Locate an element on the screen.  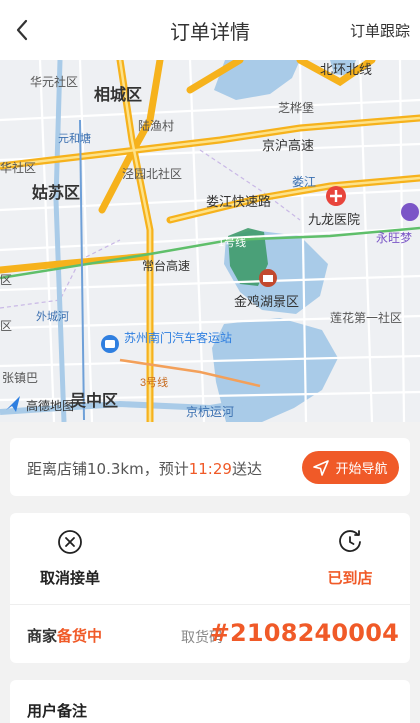
divider is located at coordinates (210, 604).